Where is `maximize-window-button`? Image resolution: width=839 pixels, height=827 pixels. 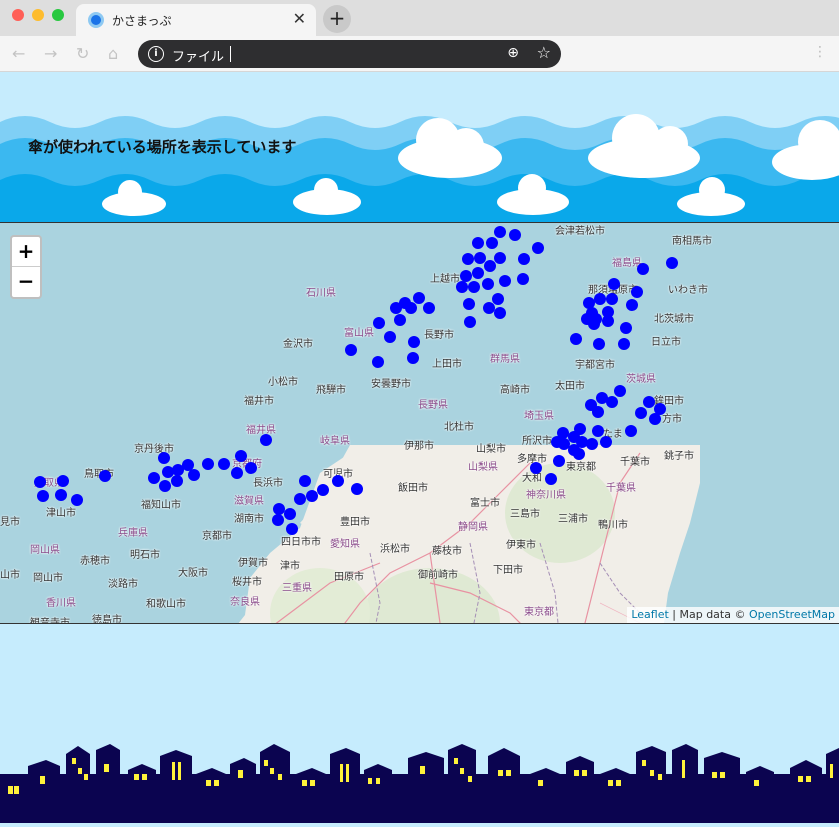 maximize-window-button is located at coordinates (58, 15).